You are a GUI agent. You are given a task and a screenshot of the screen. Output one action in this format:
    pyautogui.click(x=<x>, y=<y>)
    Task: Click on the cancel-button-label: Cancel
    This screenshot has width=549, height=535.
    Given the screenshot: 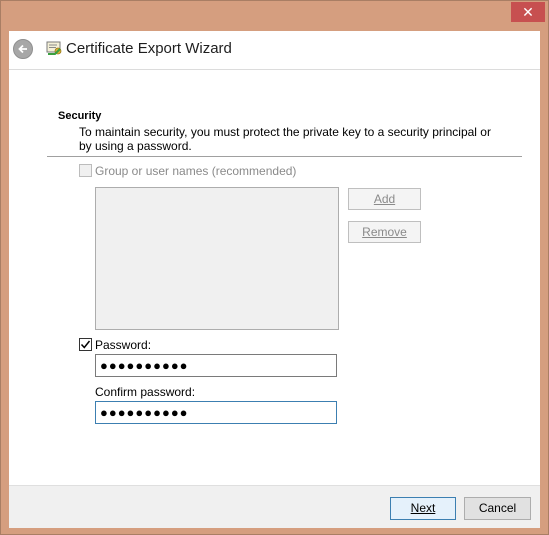 What is the action you would take?
    pyautogui.click(x=497, y=508)
    